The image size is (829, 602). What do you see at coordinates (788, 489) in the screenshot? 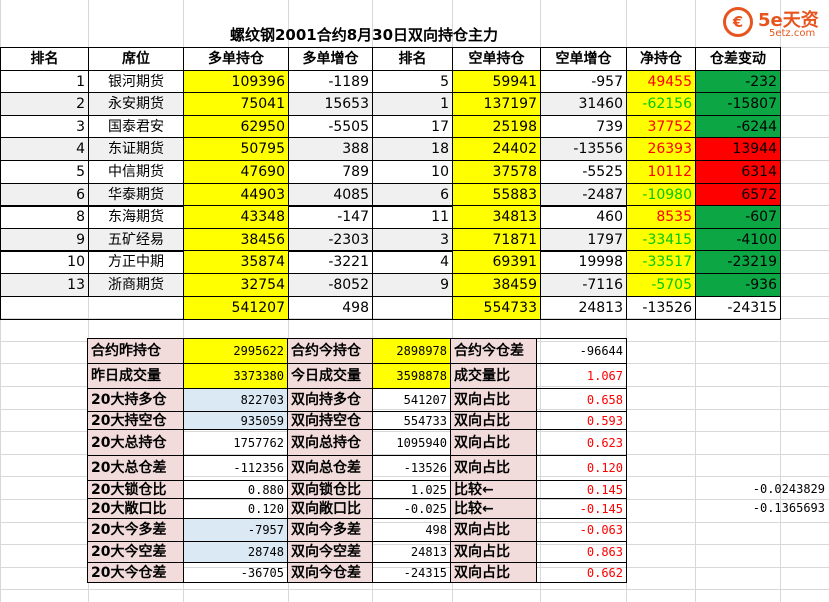
I see `side-value: -0.0243829` at bounding box center [788, 489].